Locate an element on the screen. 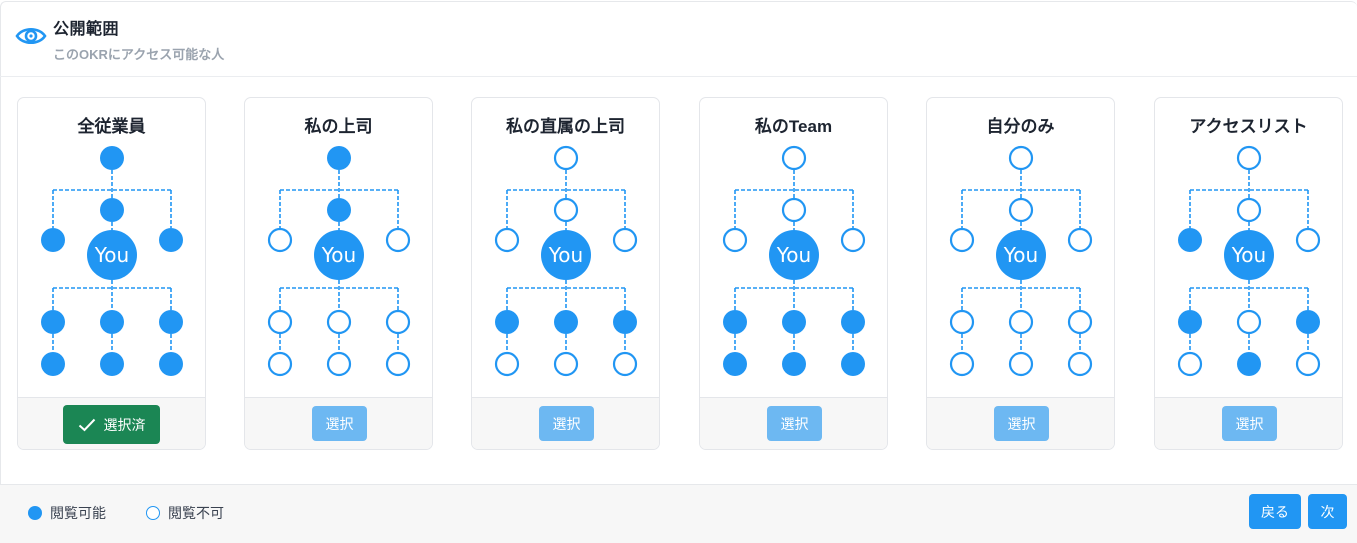 This screenshot has height=543, width=1357. footer-bar: 閲覧可能 閲覧不可 戻る 次 is located at coordinates (678, 513).